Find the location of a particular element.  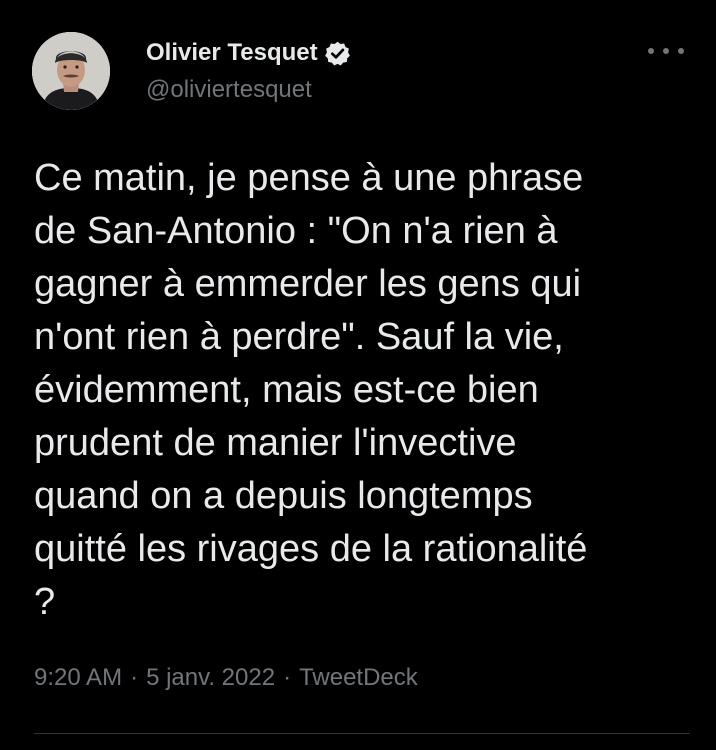

tweet-time: 9:20 AM is located at coordinates (78, 677).